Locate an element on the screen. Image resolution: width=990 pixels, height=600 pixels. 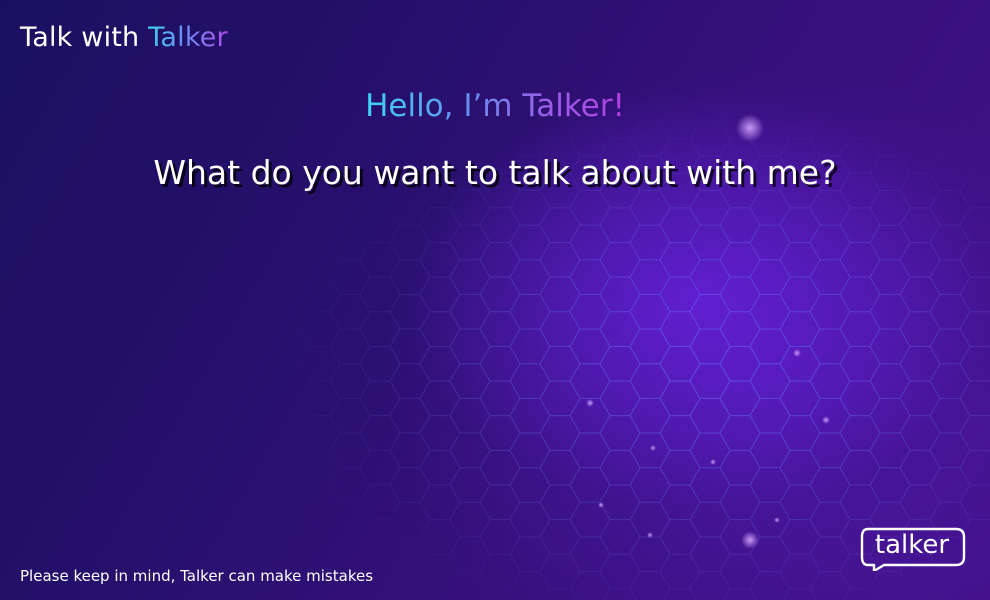
logo-text: talker is located at coordinates (912, 545).